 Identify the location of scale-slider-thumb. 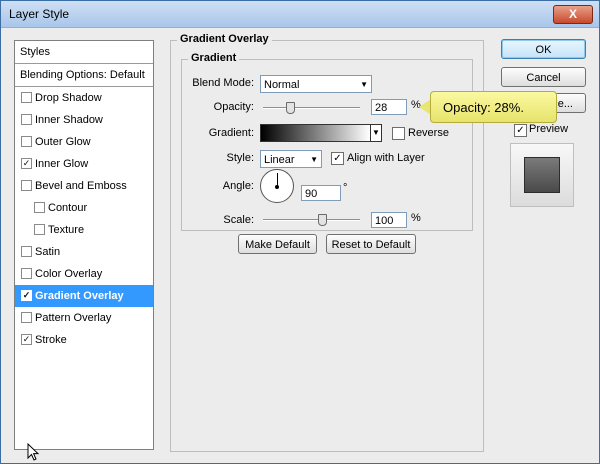
(322, 220).